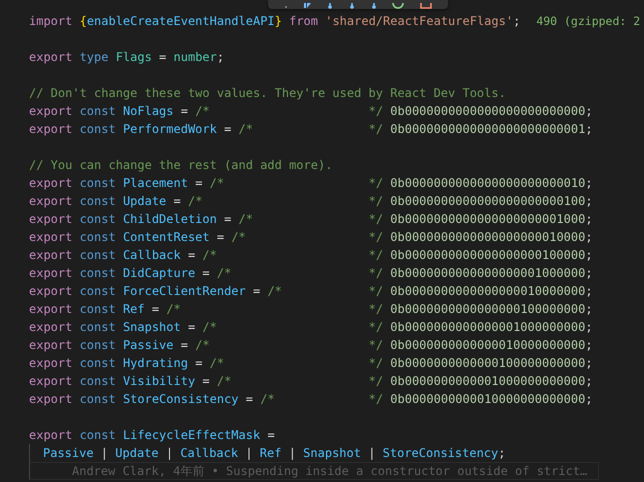 The height and width of the screenshot is (482, 644). Describe the element at coordinates (588, 21) in the screenshot. I see `import-cost-hint: 490 (gzipped: 2` at that location.